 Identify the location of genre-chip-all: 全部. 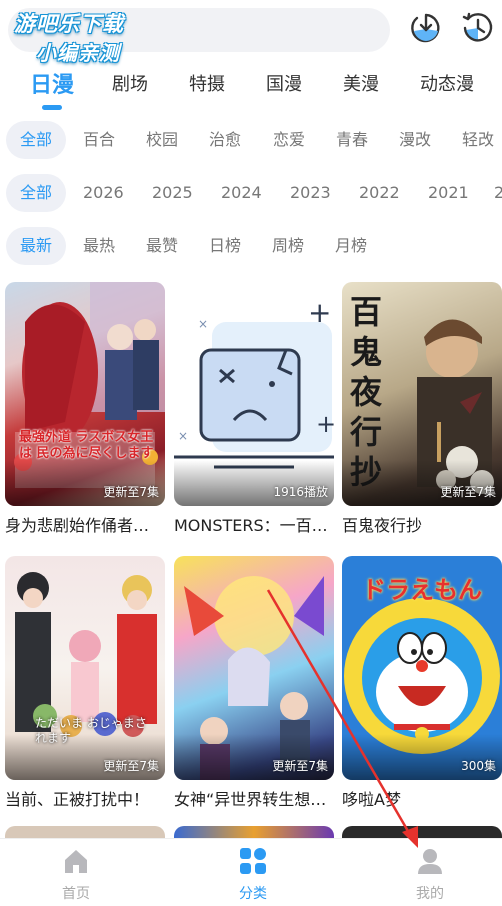
(36, 140).